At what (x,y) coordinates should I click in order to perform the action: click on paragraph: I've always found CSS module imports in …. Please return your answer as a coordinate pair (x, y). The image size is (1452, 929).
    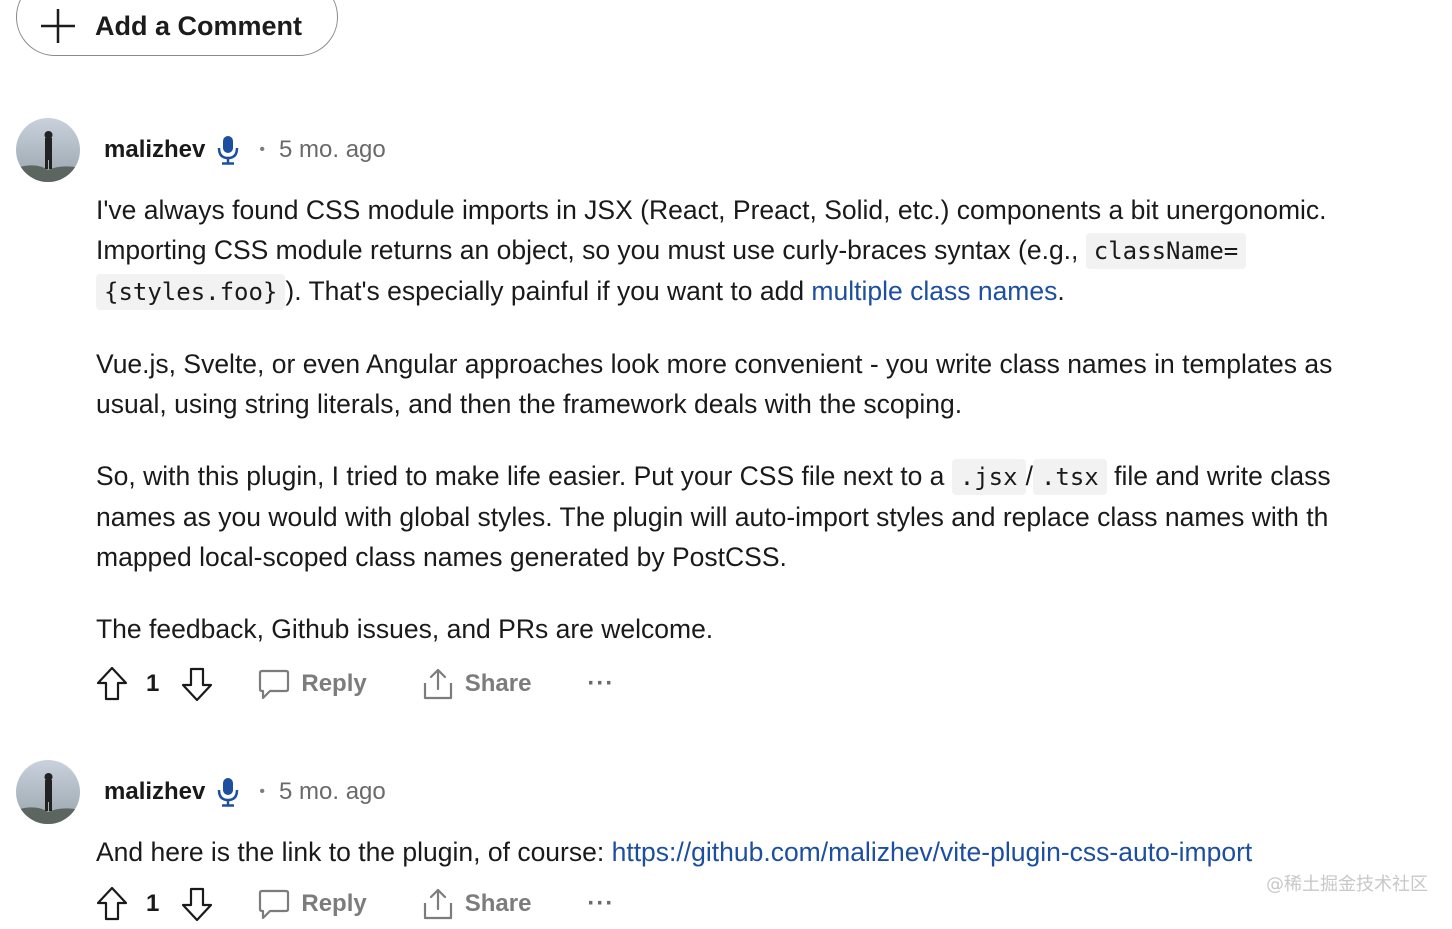
    Looking at the image, I should click on (774, 251).